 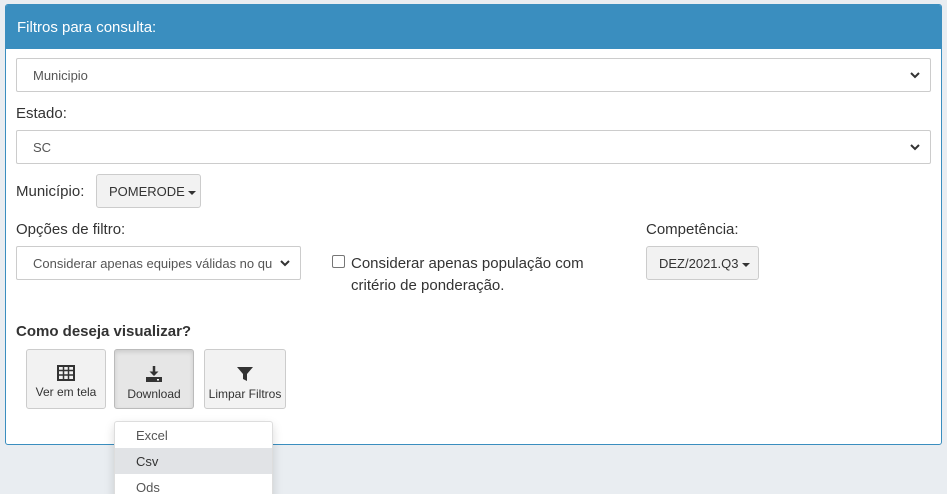 I want to click on level-select-value: Municipio, so click(x=60, y=75).